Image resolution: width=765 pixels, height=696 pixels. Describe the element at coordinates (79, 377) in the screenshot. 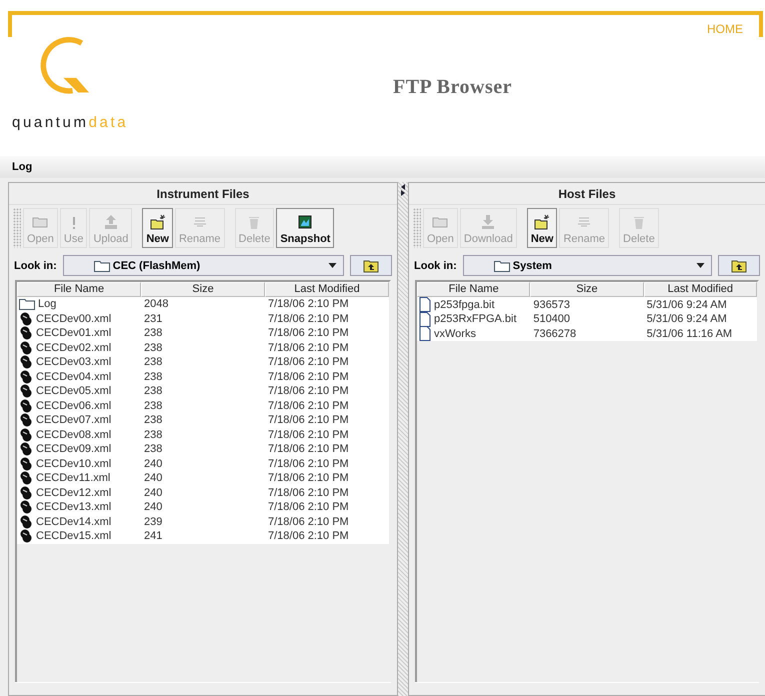

I see `file-name-cell: CECDev04.xml` at that location.